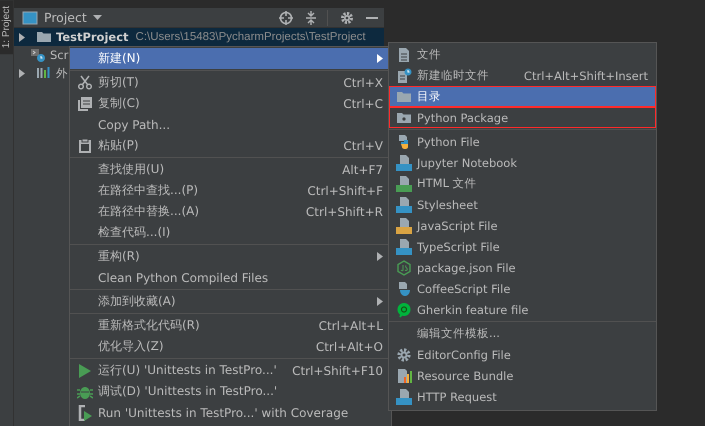  Describe the element at coordinates (522, 117) in the screenshot. I see `menu-item: Python Package` at that location.